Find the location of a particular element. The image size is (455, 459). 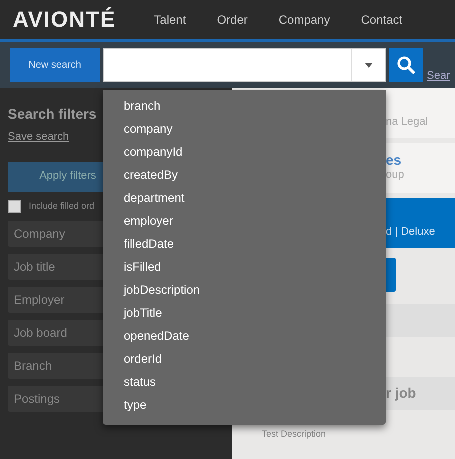

banner-text: d | Deluxe is located at coordinates (411, 232).